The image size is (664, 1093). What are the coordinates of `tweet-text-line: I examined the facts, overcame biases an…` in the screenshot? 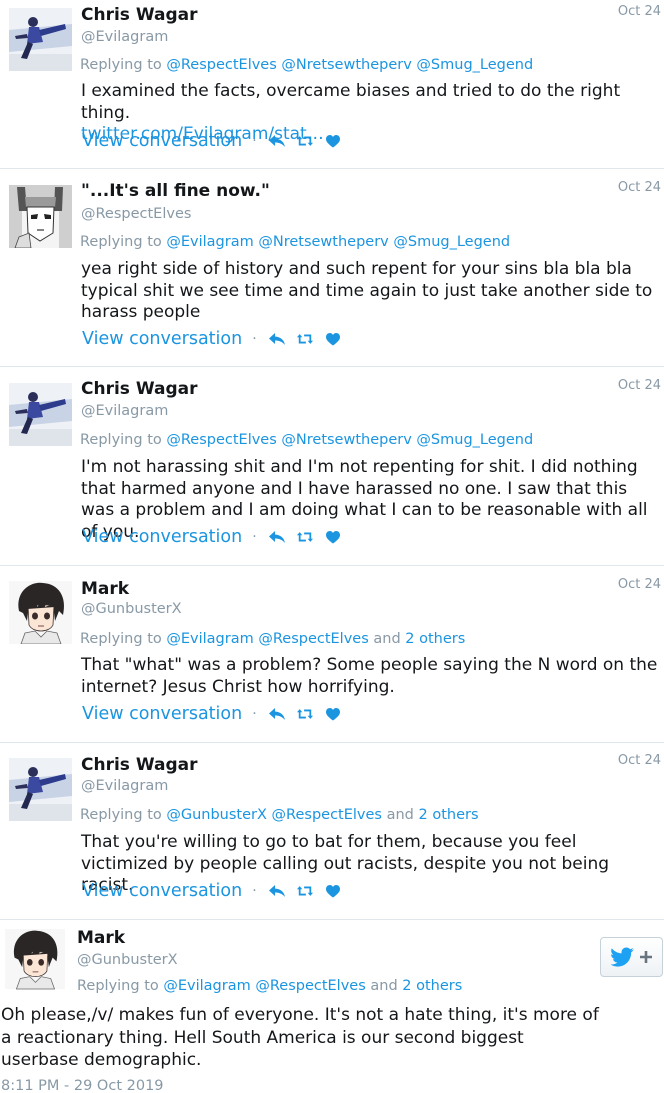 It's located at (351, 102).